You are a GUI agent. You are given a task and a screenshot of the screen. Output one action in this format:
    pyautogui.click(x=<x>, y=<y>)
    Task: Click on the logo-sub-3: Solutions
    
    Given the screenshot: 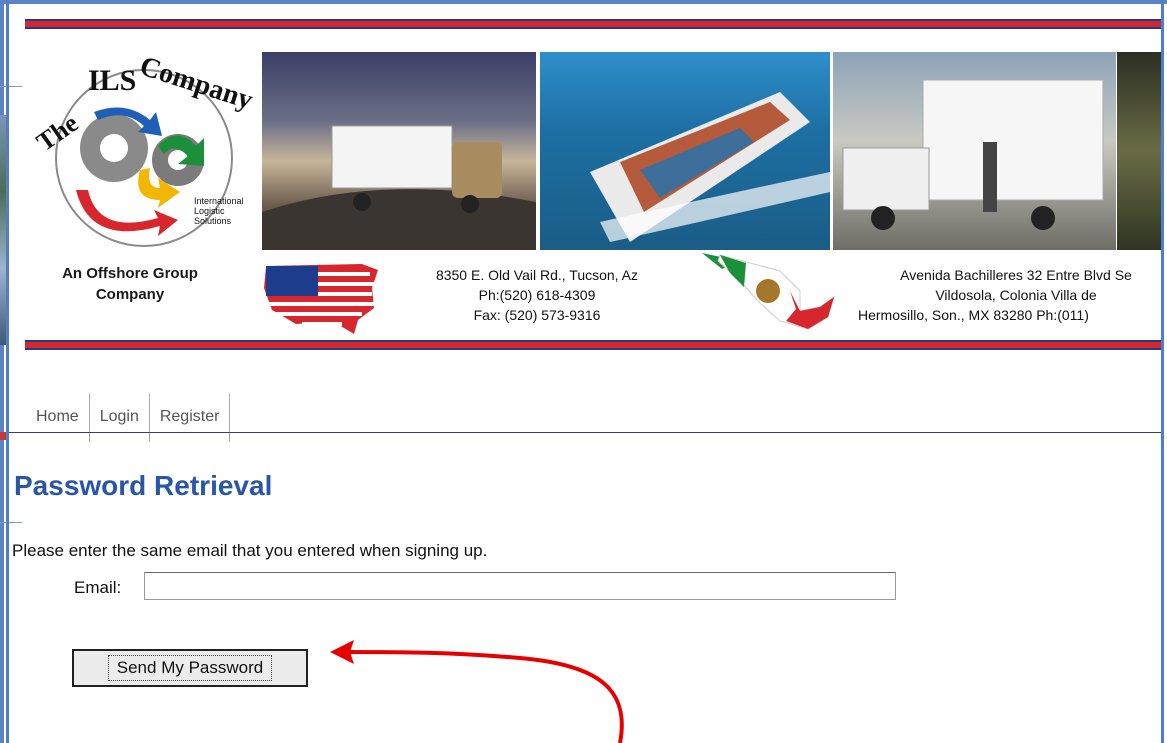 What is the action you would take?
    pyautogui.click(x=213, y=221)
    